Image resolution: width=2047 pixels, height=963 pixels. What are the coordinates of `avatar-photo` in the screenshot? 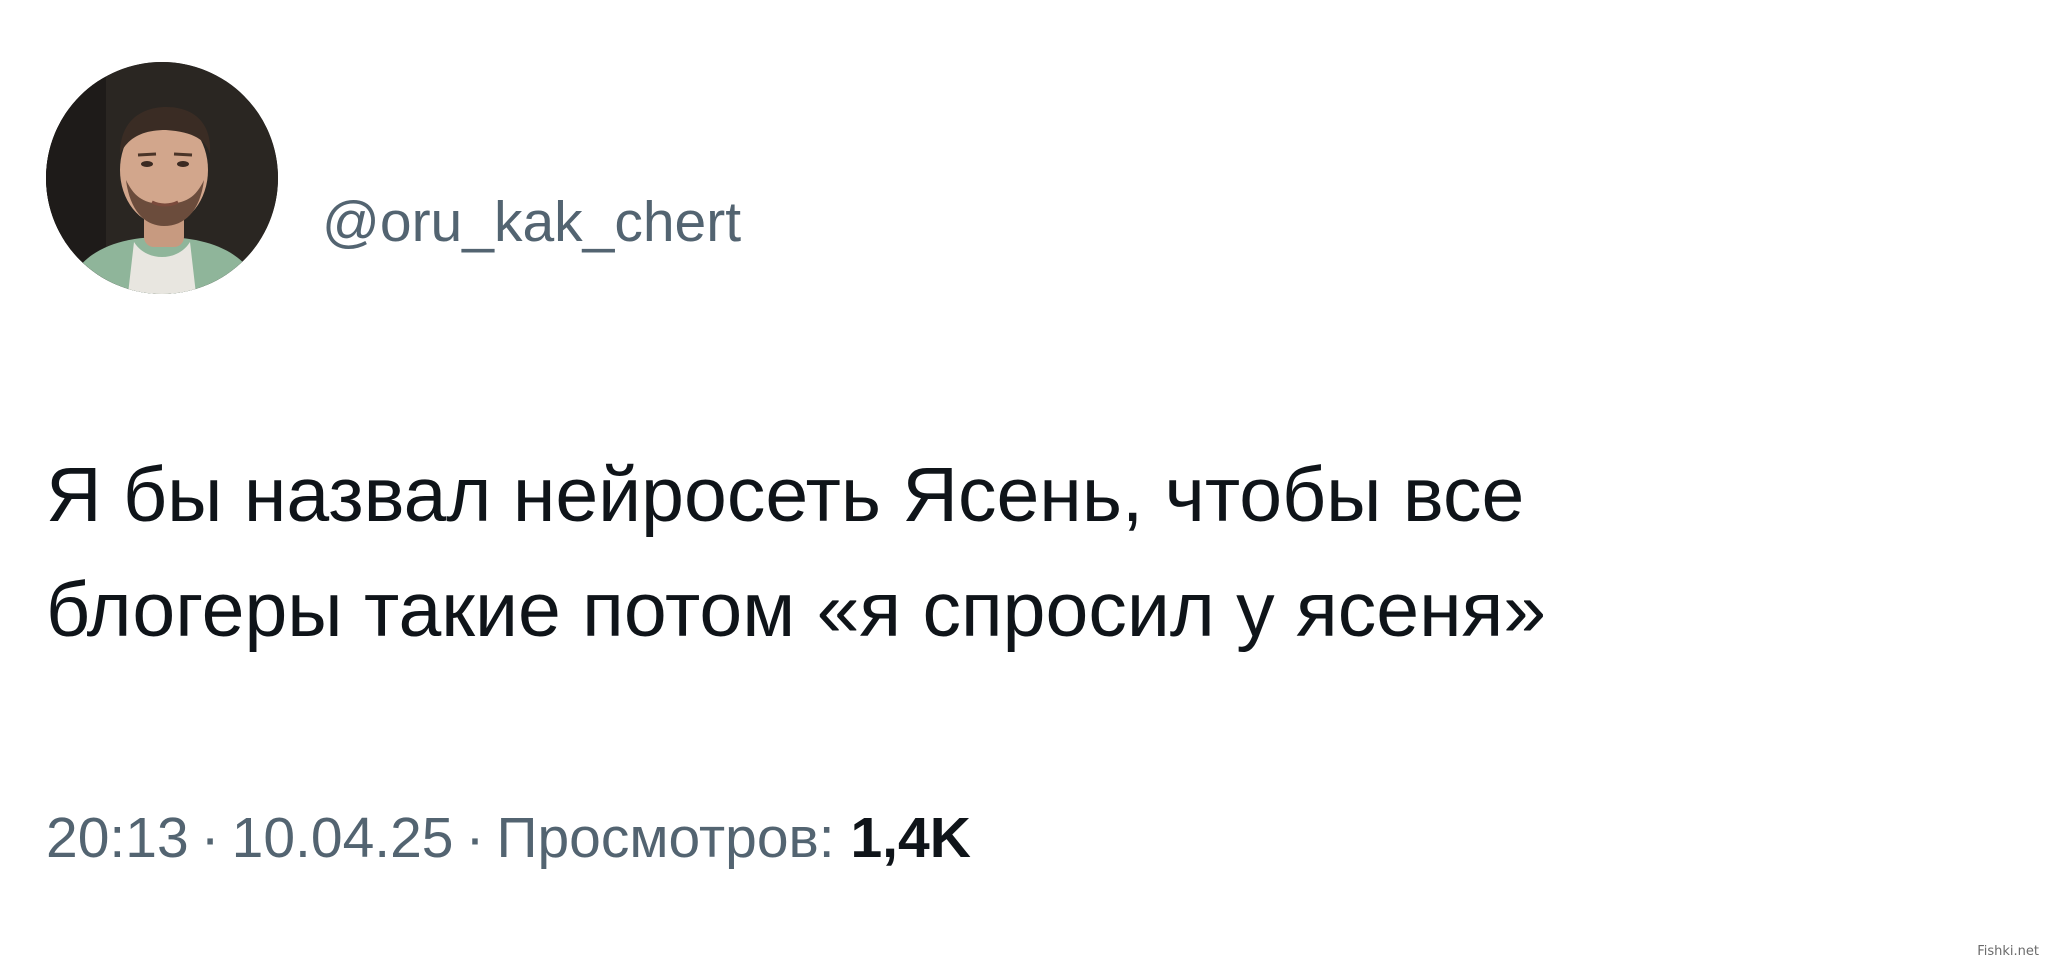 It's located at (162, 178).